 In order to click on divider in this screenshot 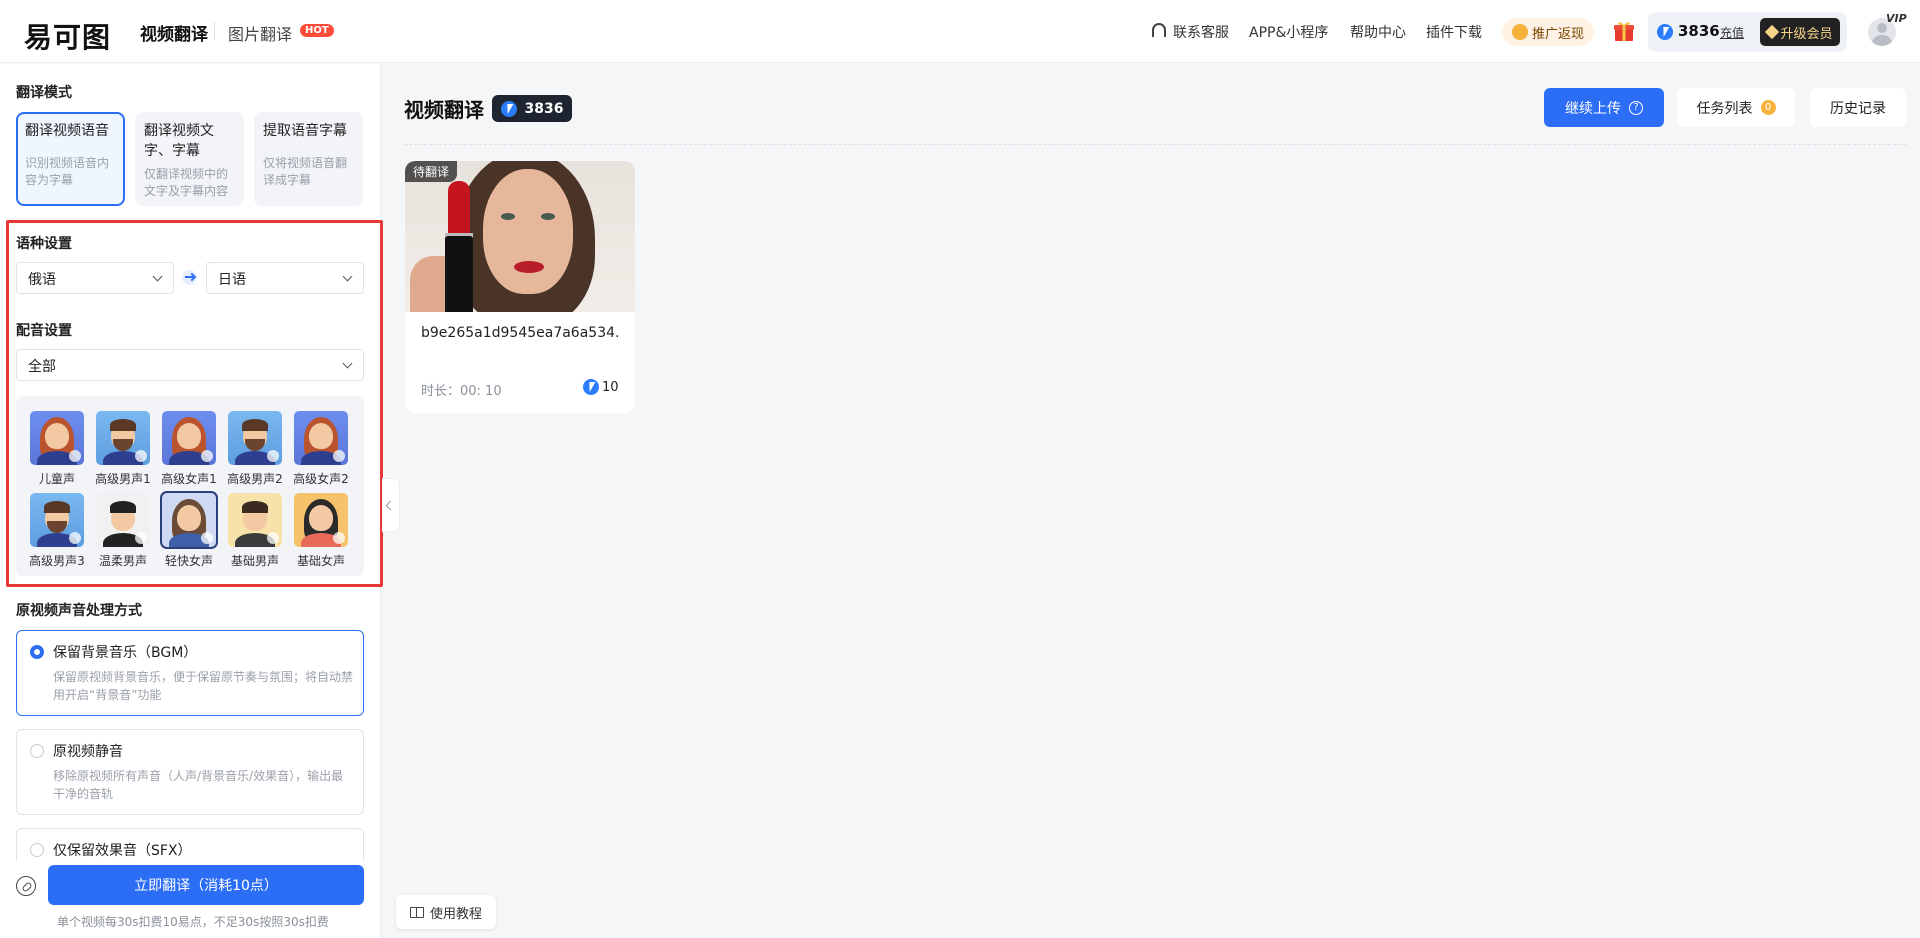, I will do `click(1155, 144)`.